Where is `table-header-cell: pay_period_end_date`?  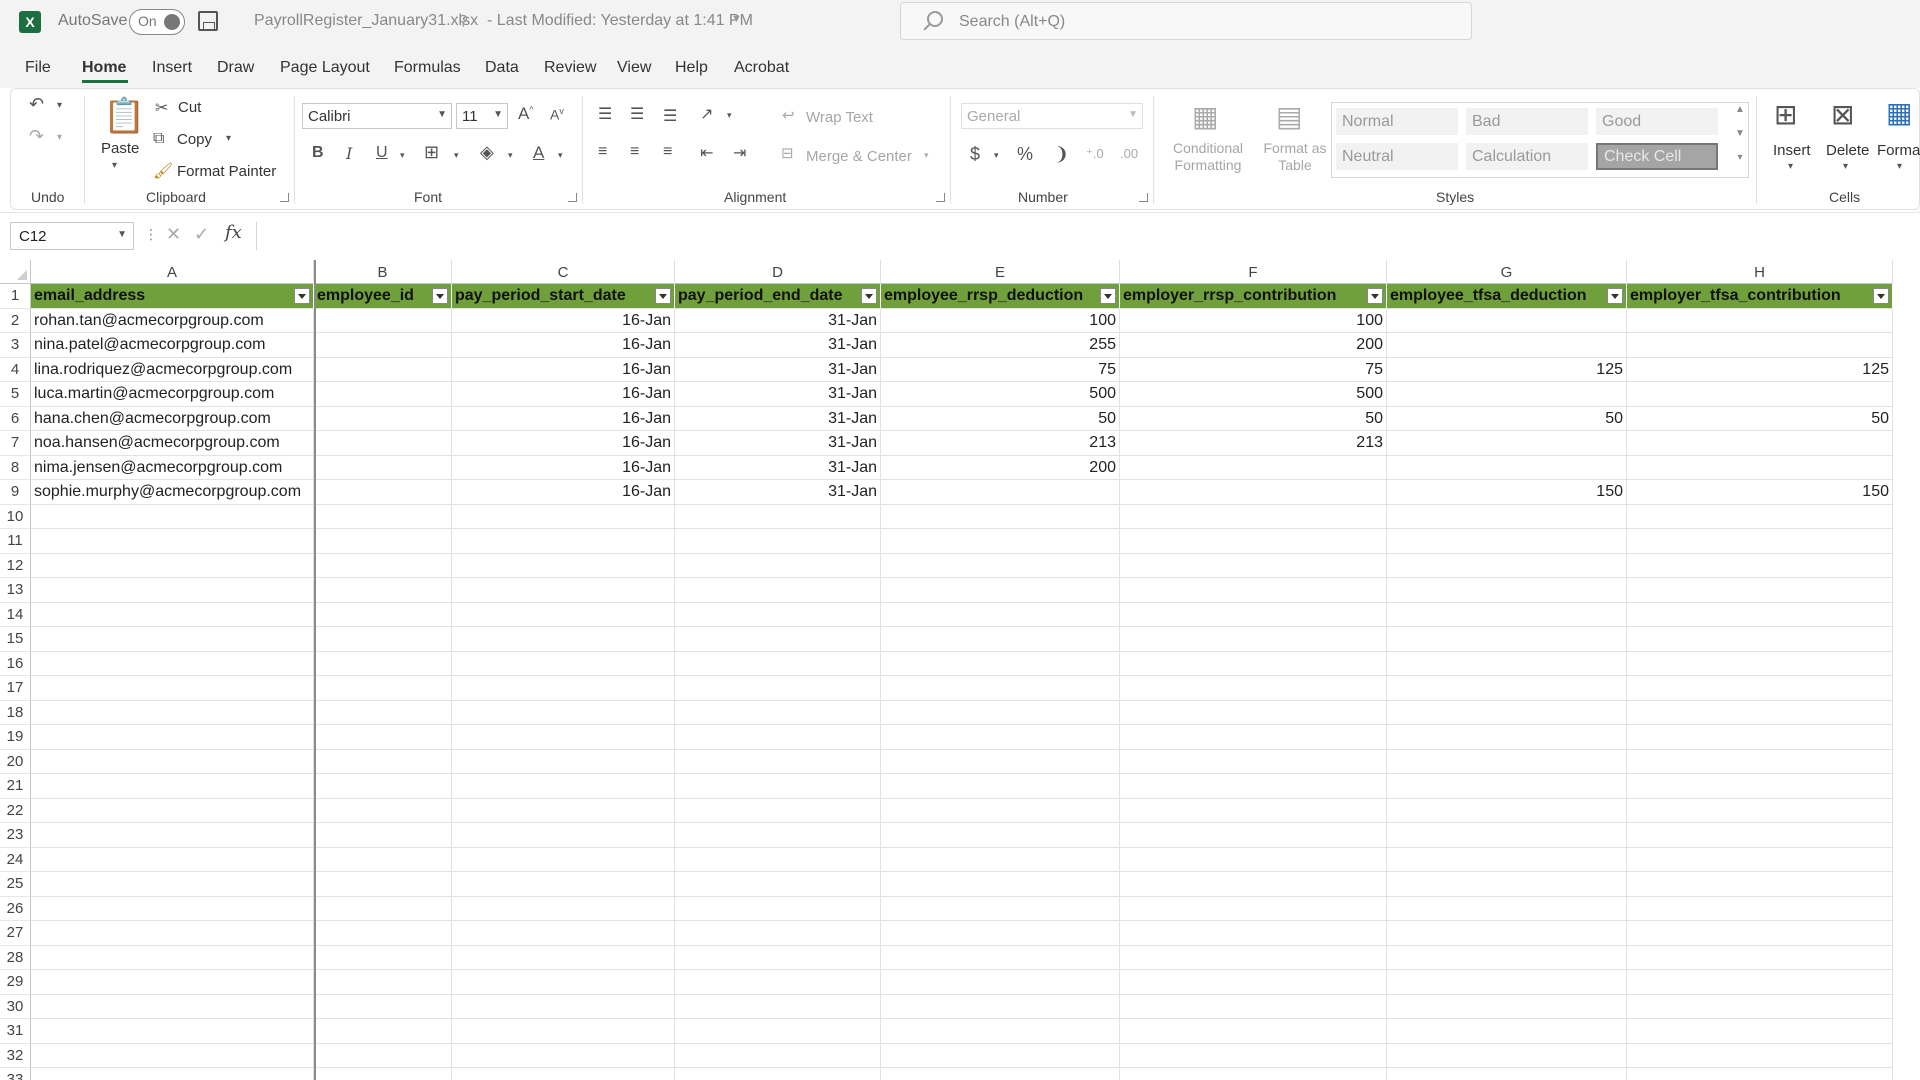 table-header-cell: pay_period_end_date is located at coordinates (778, 296).